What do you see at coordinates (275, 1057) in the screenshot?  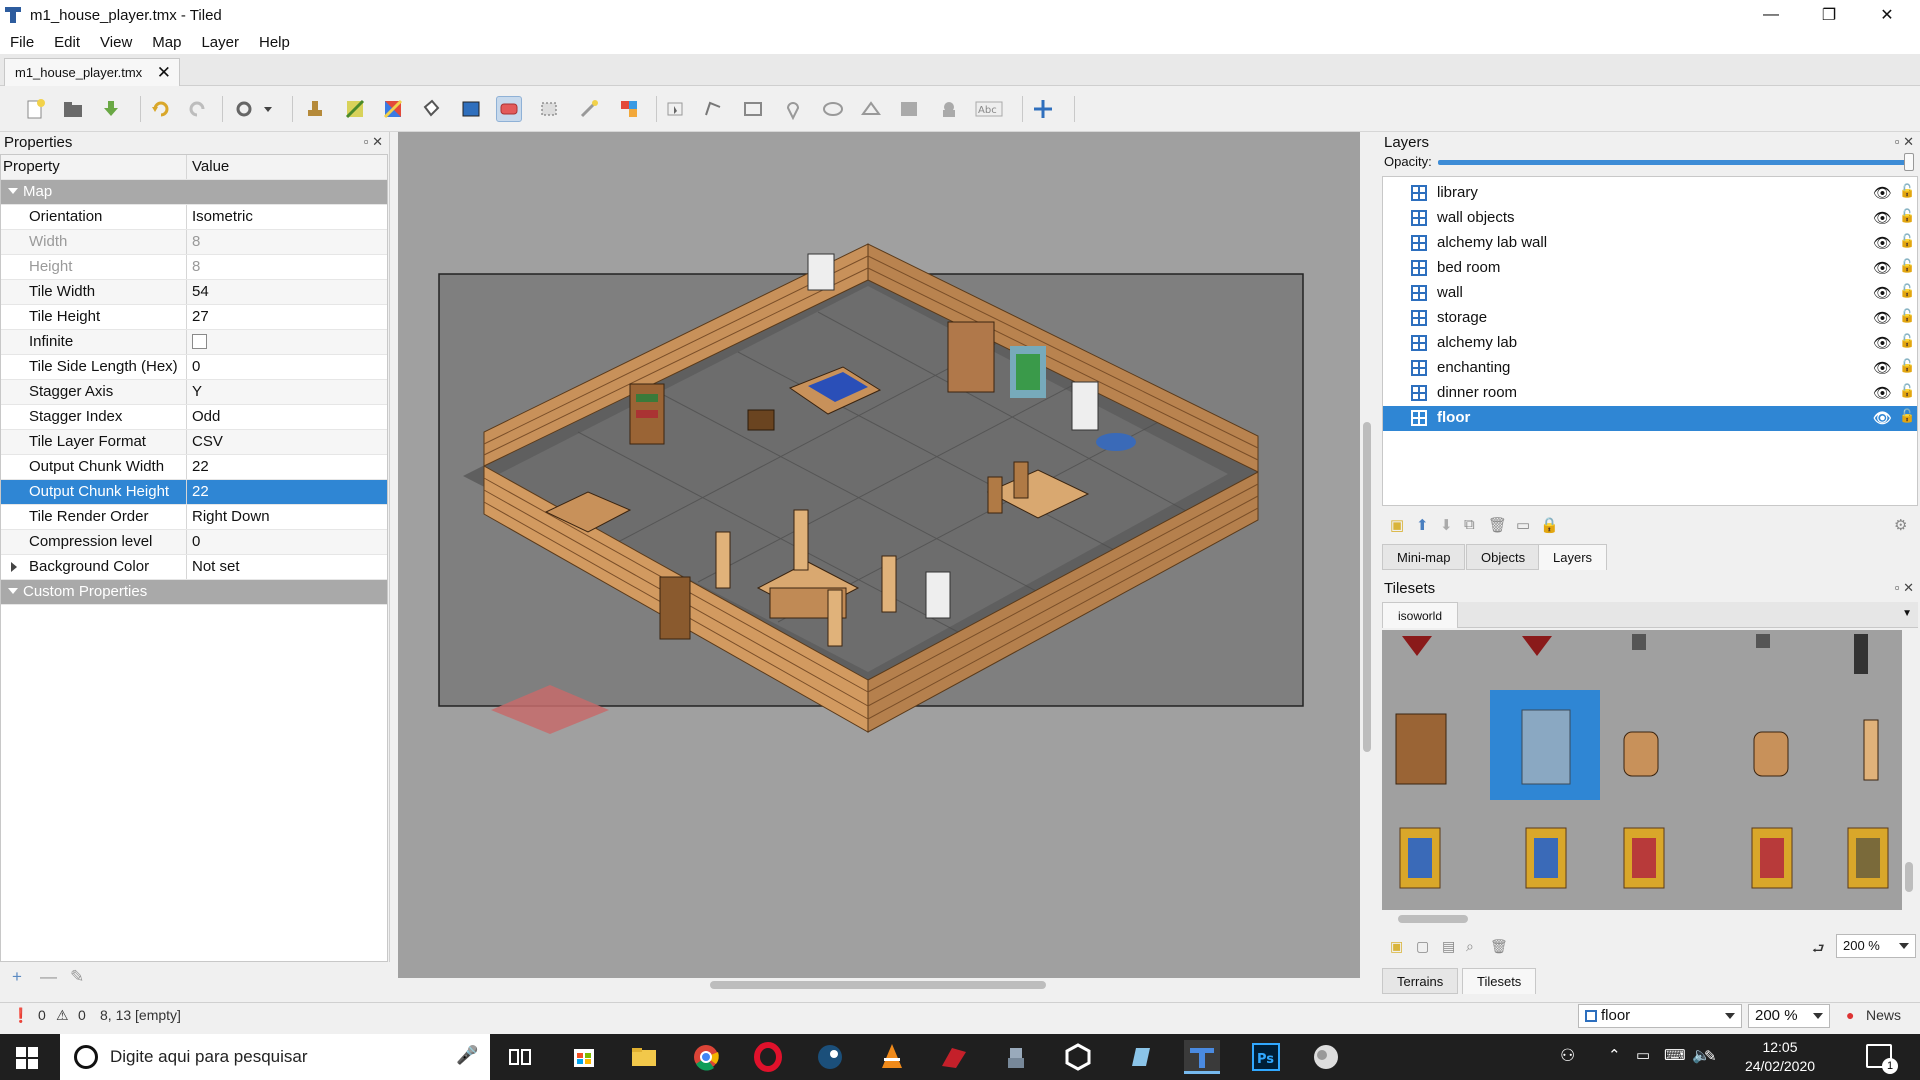 I see `taskbar-search-box: Digite aqui para pesquisar 🎤` at bounding box center [275, 1057].